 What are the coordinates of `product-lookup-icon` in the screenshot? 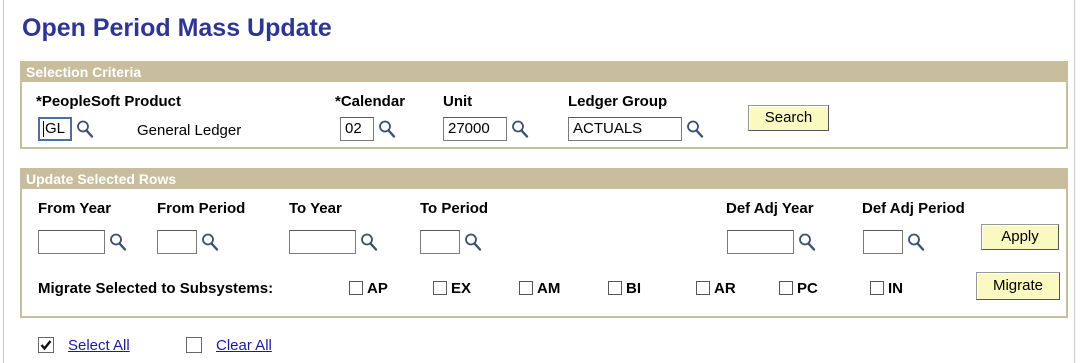 It's located at (85, 129).